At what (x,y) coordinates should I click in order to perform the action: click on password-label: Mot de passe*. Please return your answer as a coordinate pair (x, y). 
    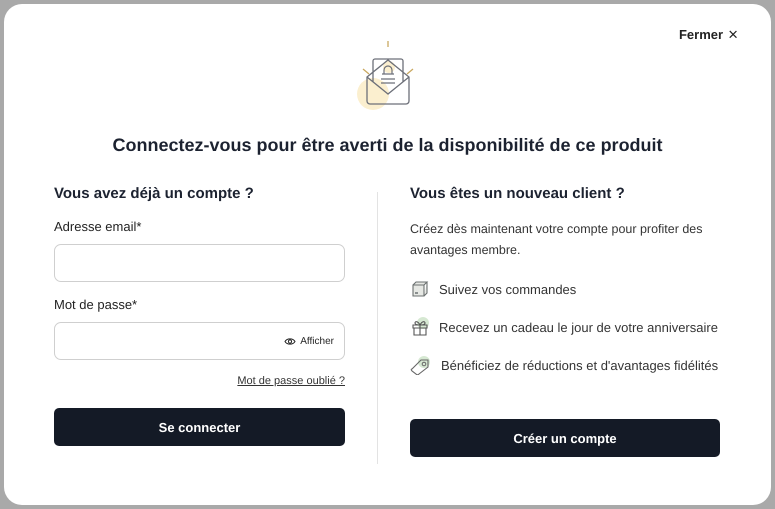
    Looking at the image, I should click on (96, 305).